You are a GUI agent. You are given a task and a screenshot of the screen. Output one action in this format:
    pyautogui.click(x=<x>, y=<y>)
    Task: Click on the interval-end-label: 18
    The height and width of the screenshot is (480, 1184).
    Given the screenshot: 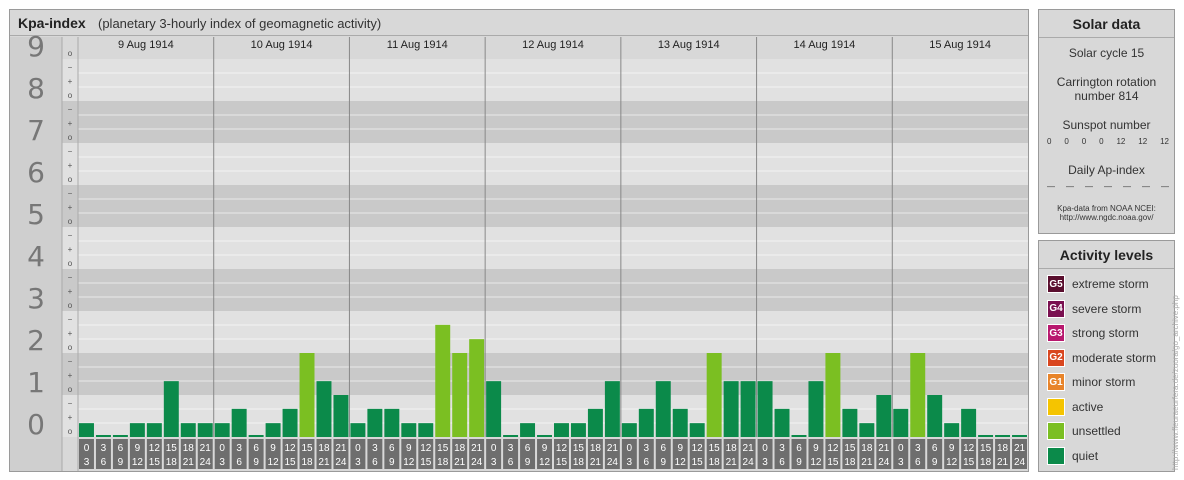 What is the action you would take?
    pyautogui.click(x=172, y=462)
    